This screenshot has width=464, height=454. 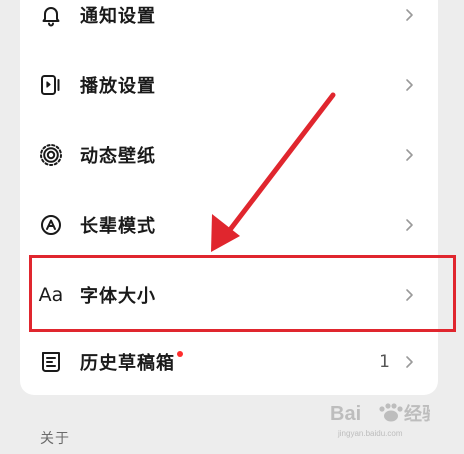 I want to click on settings-item-label: 长辈模式, so click(x=118, y=226).